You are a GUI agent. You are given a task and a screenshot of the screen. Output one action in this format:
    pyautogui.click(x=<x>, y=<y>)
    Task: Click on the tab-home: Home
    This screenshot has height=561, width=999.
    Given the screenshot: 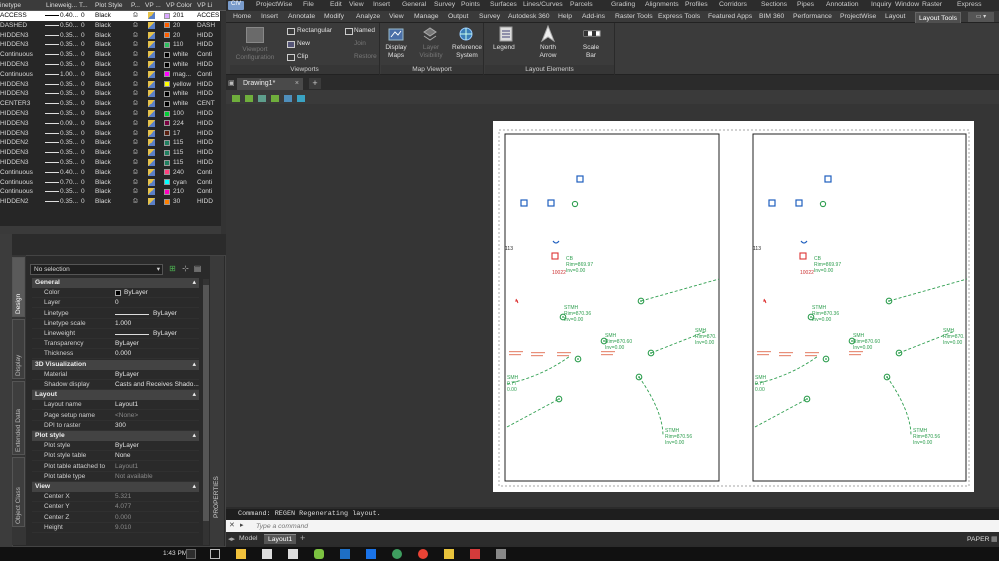 What is the action you would take?
    pyautogui.click(x=242, y=16)
    